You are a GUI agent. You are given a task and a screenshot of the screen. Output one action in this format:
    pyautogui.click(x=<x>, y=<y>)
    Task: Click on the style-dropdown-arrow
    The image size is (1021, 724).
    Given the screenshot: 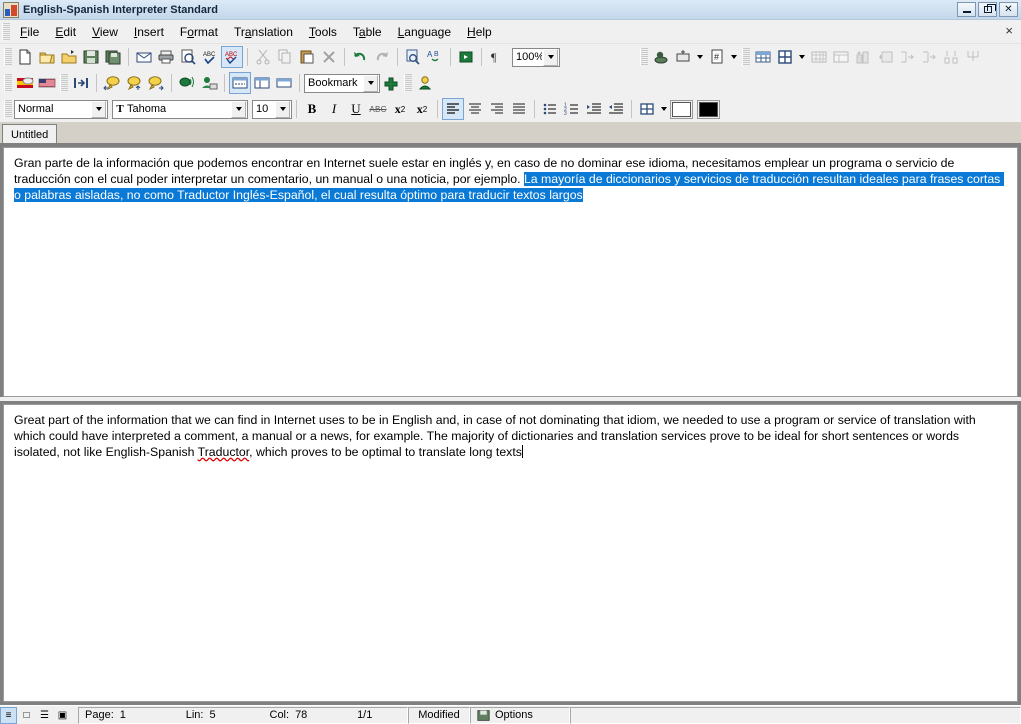 What is the action you would take?
    pyautogui.click(x=98, y=109)
    